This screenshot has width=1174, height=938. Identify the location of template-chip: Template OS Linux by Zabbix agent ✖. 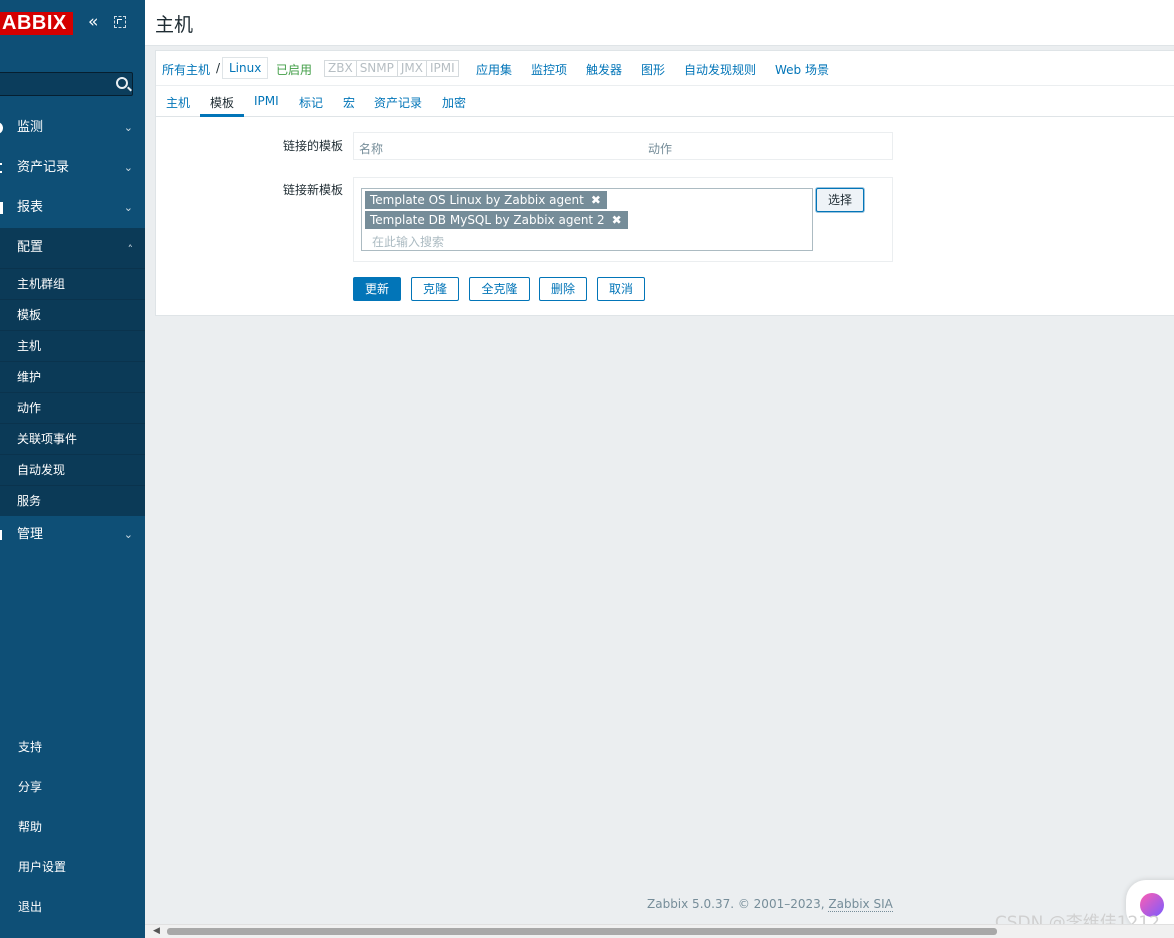
(486, 200).